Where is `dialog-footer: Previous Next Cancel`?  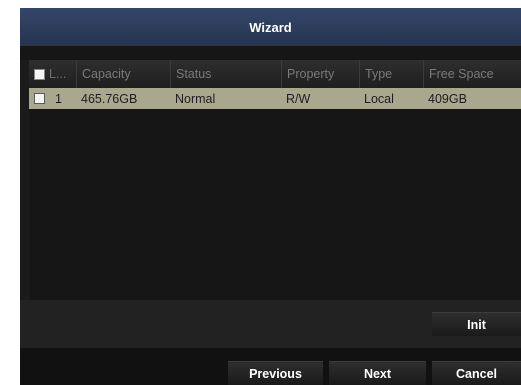 dialog-footer: Previous Next Cancel is located at coordinates (270, 366).